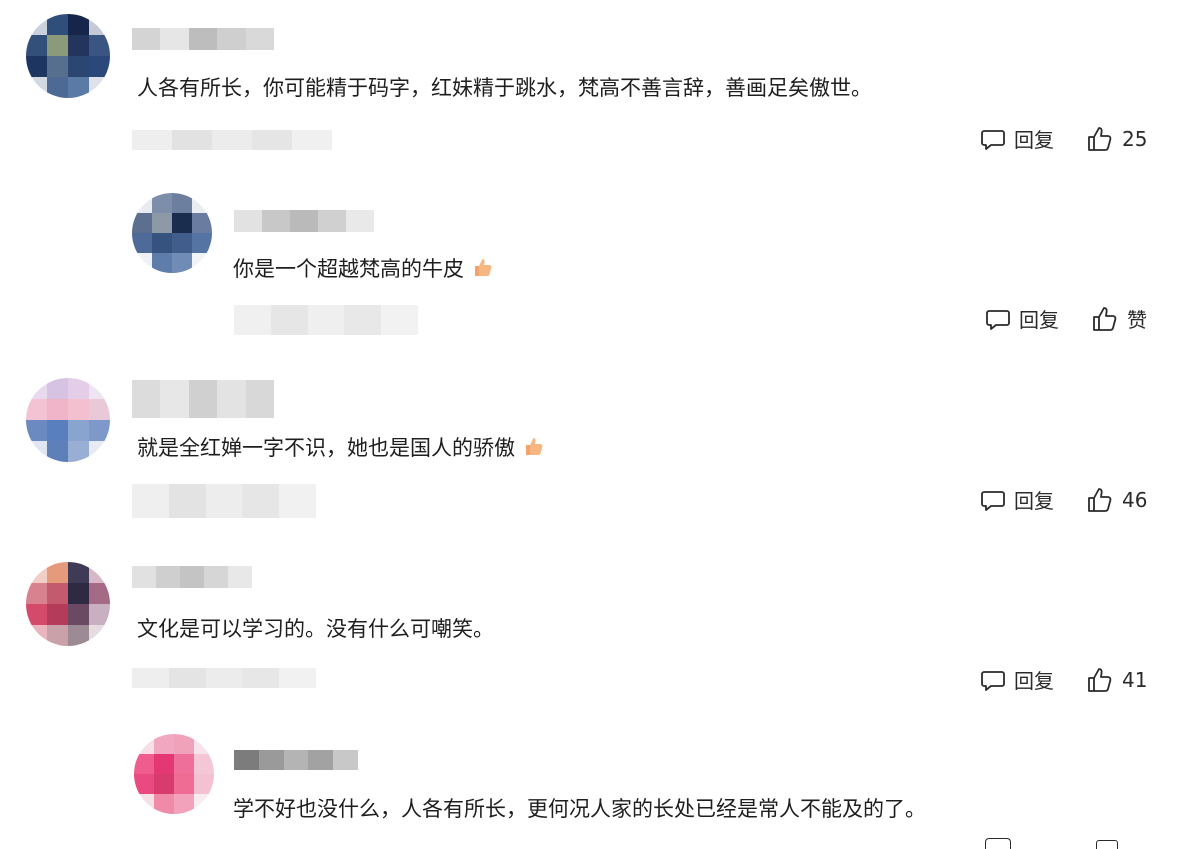 The width and height of the screenshot is (1200, 849). What do you see at coordinates (1135, 499) in the screenshot?
I see `like-count: 46` at bounding box center [1135, 499].